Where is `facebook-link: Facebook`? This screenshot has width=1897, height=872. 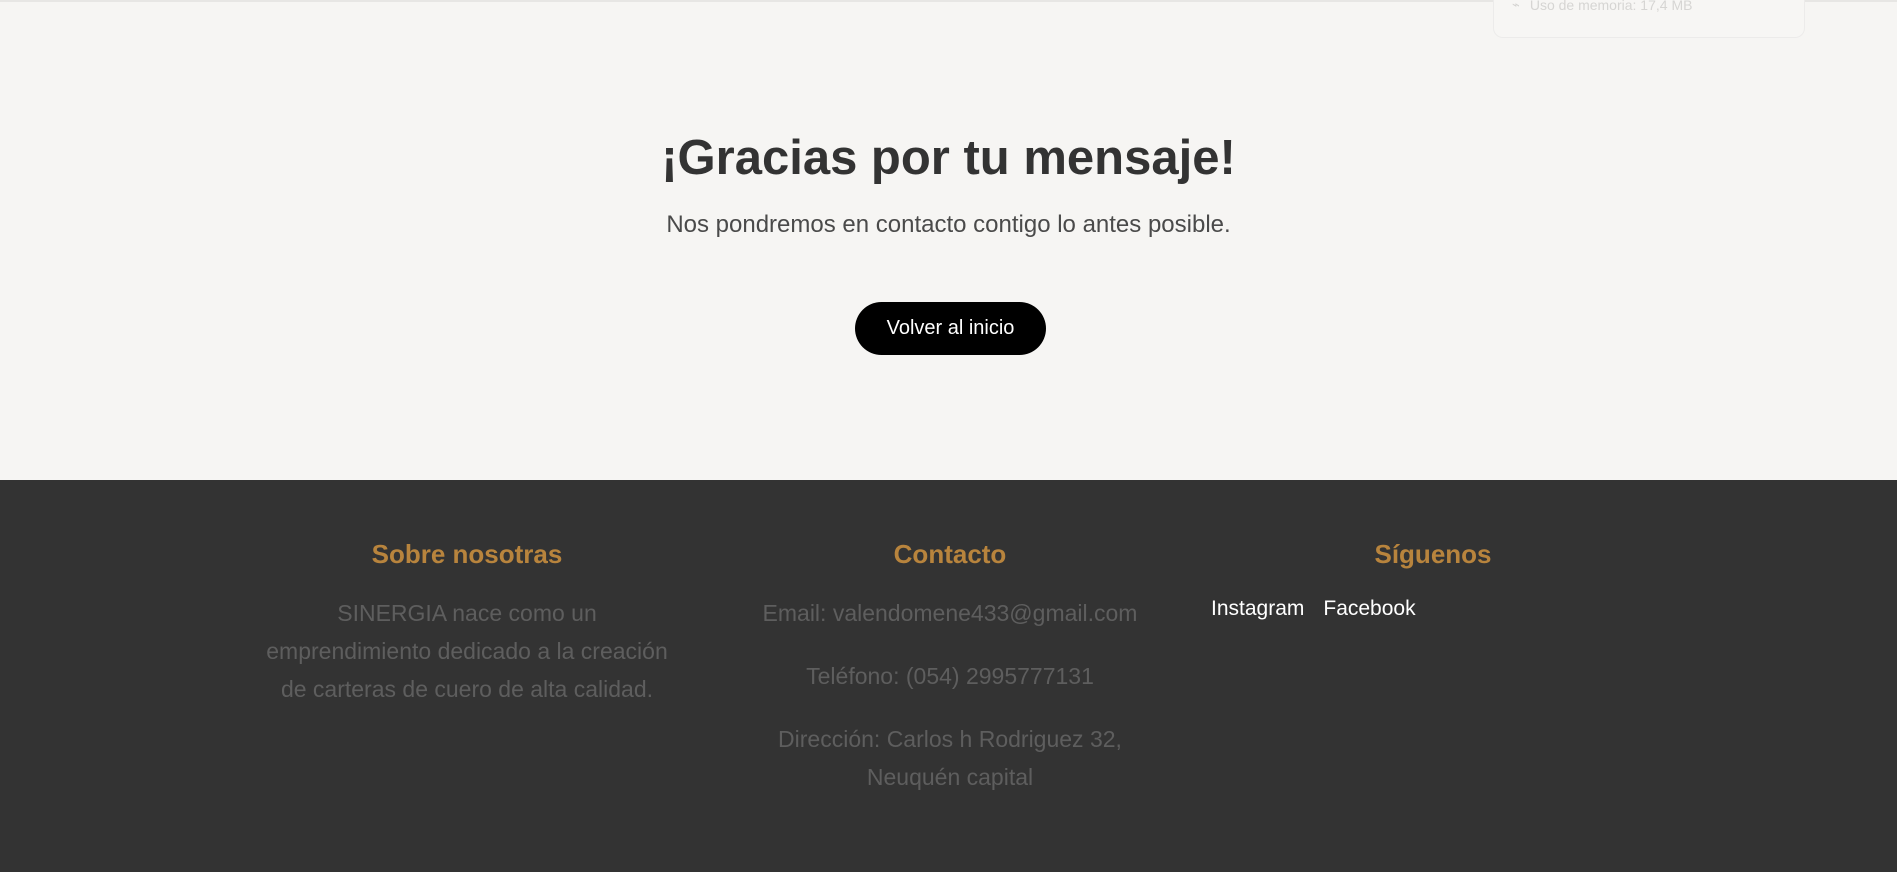 facebook-link: Facebook is located at coordinates (1369, 609).